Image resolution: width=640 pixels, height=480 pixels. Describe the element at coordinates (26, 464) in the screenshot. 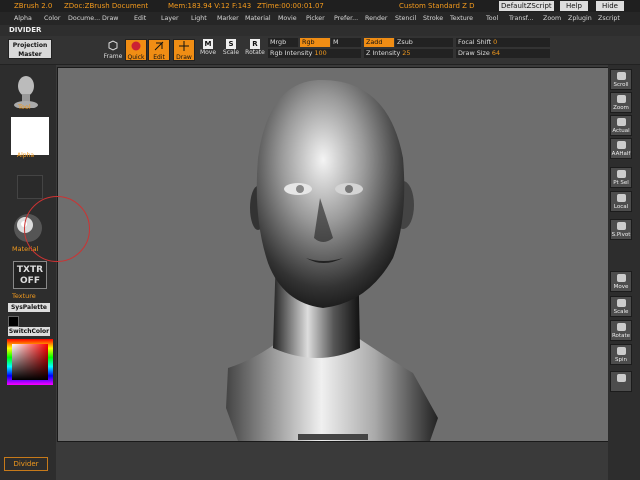

I see `divider-button: Divider` at that location.